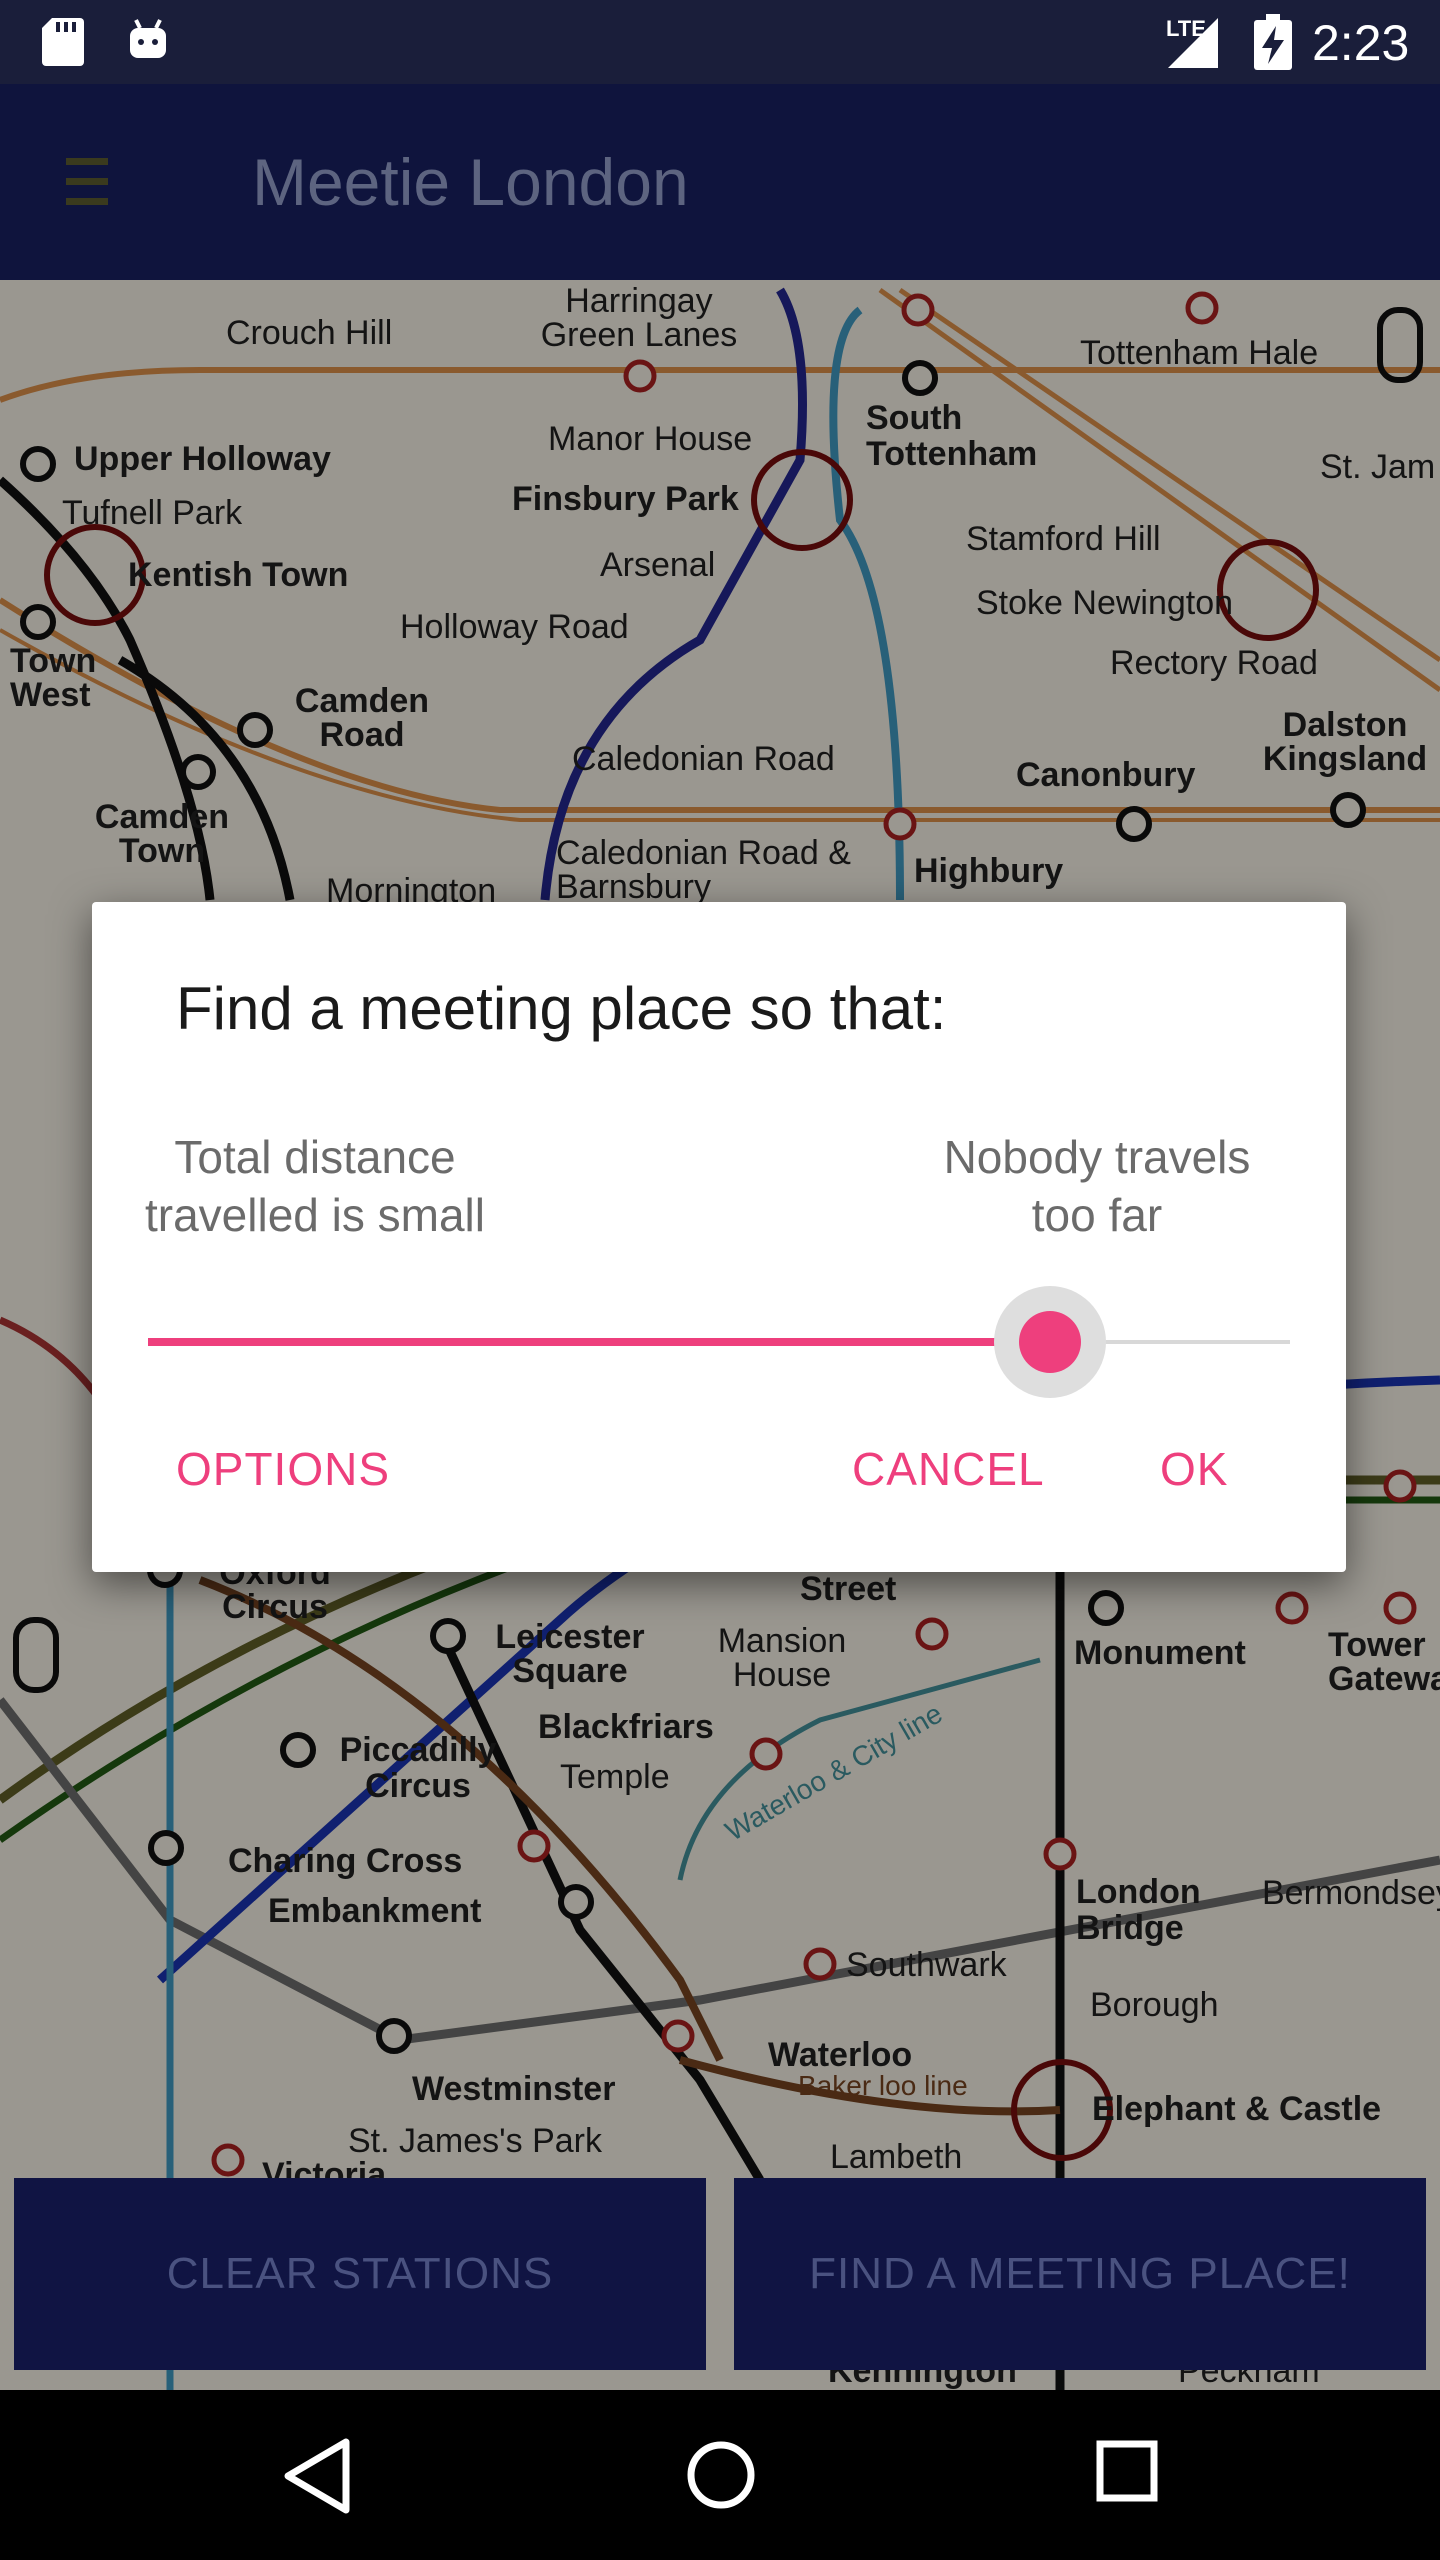 The image size is (1440, 2560). What do you see at coordinates (152, 513) in the screenshot?
I see `station-label: Tufnell Park` at bounding box center [152, 513].